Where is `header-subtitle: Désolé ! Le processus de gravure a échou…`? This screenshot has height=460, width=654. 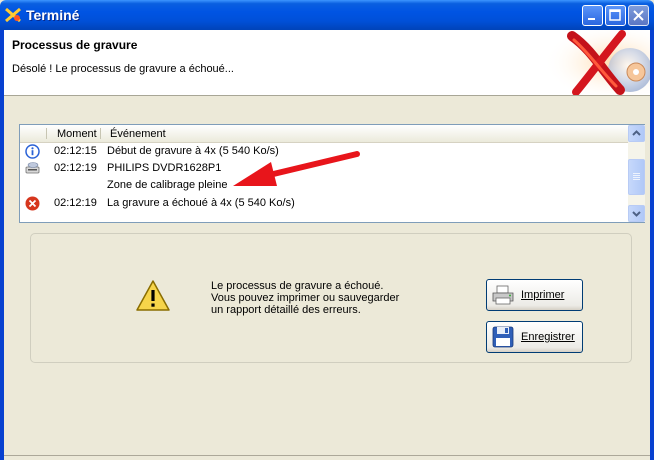 header-subtitle: Désolé ! Le processus de gravure a échou… is located at coordinates (123, 69).